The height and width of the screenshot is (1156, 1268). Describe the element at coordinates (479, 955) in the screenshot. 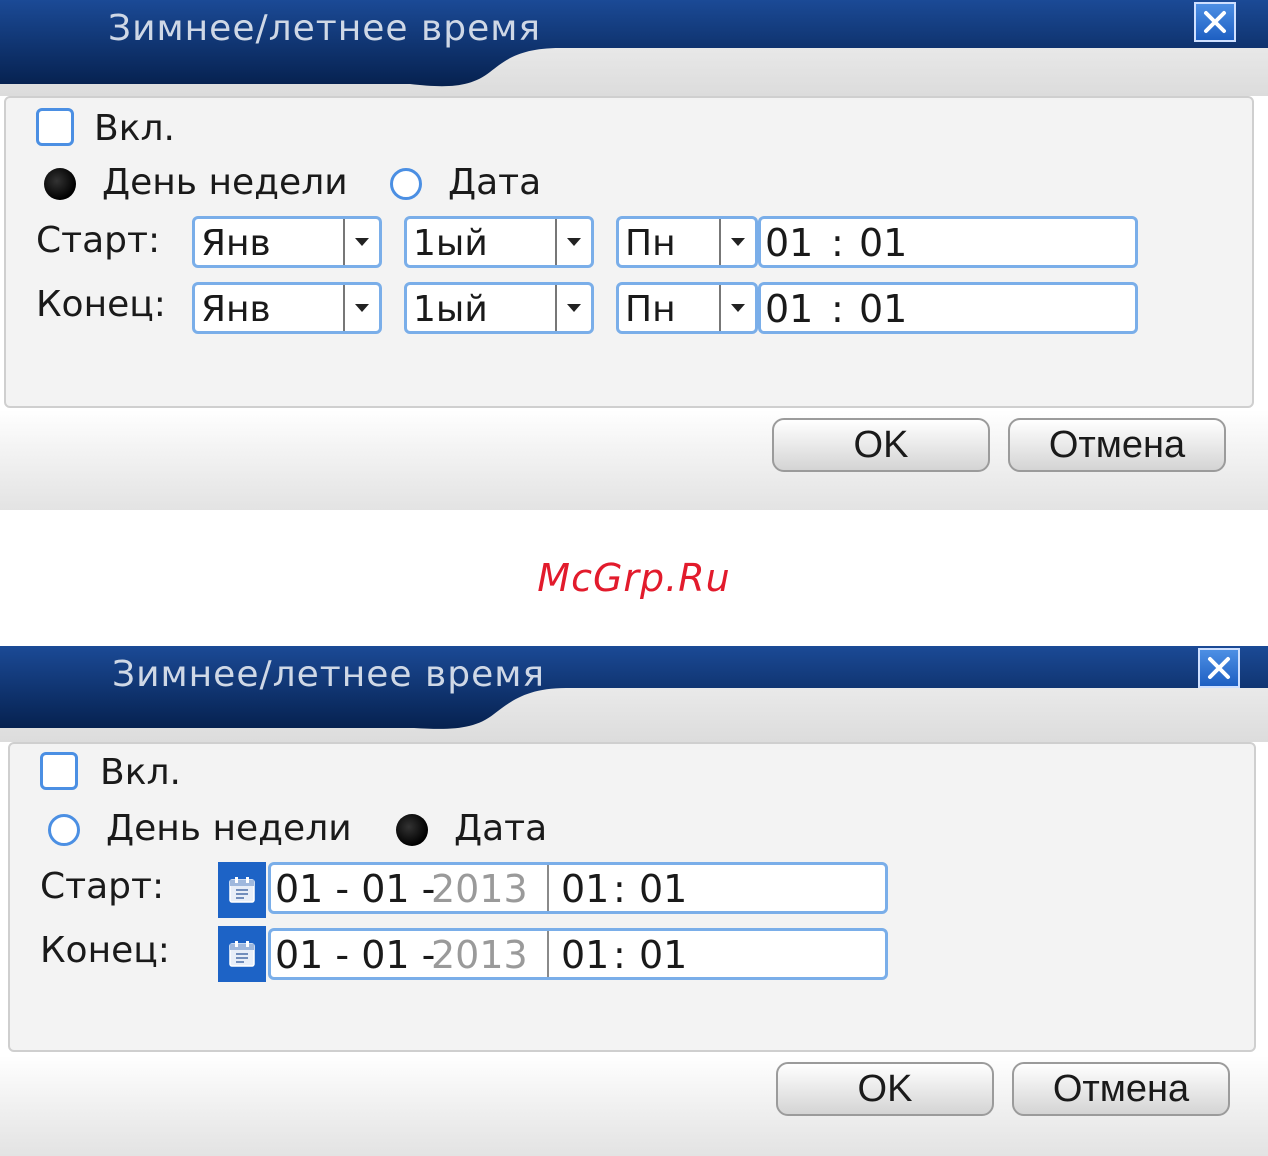

I see `end-year: 2013` at that location.